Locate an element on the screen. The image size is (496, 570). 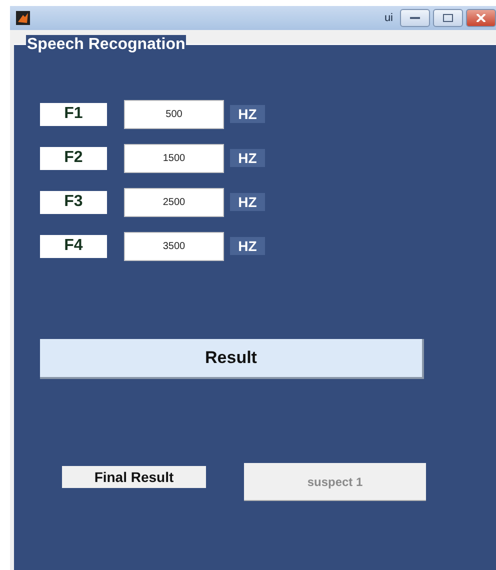
final-result-label: Final Result is located at coordinates (134, 477).